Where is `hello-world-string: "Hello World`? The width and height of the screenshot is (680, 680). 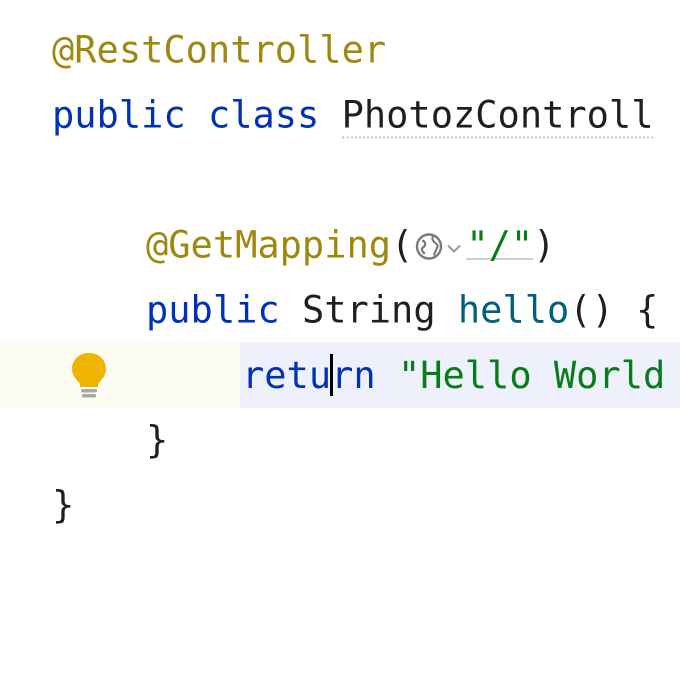
hello-world-string: "Hello World is located at coordinates (531, 375).